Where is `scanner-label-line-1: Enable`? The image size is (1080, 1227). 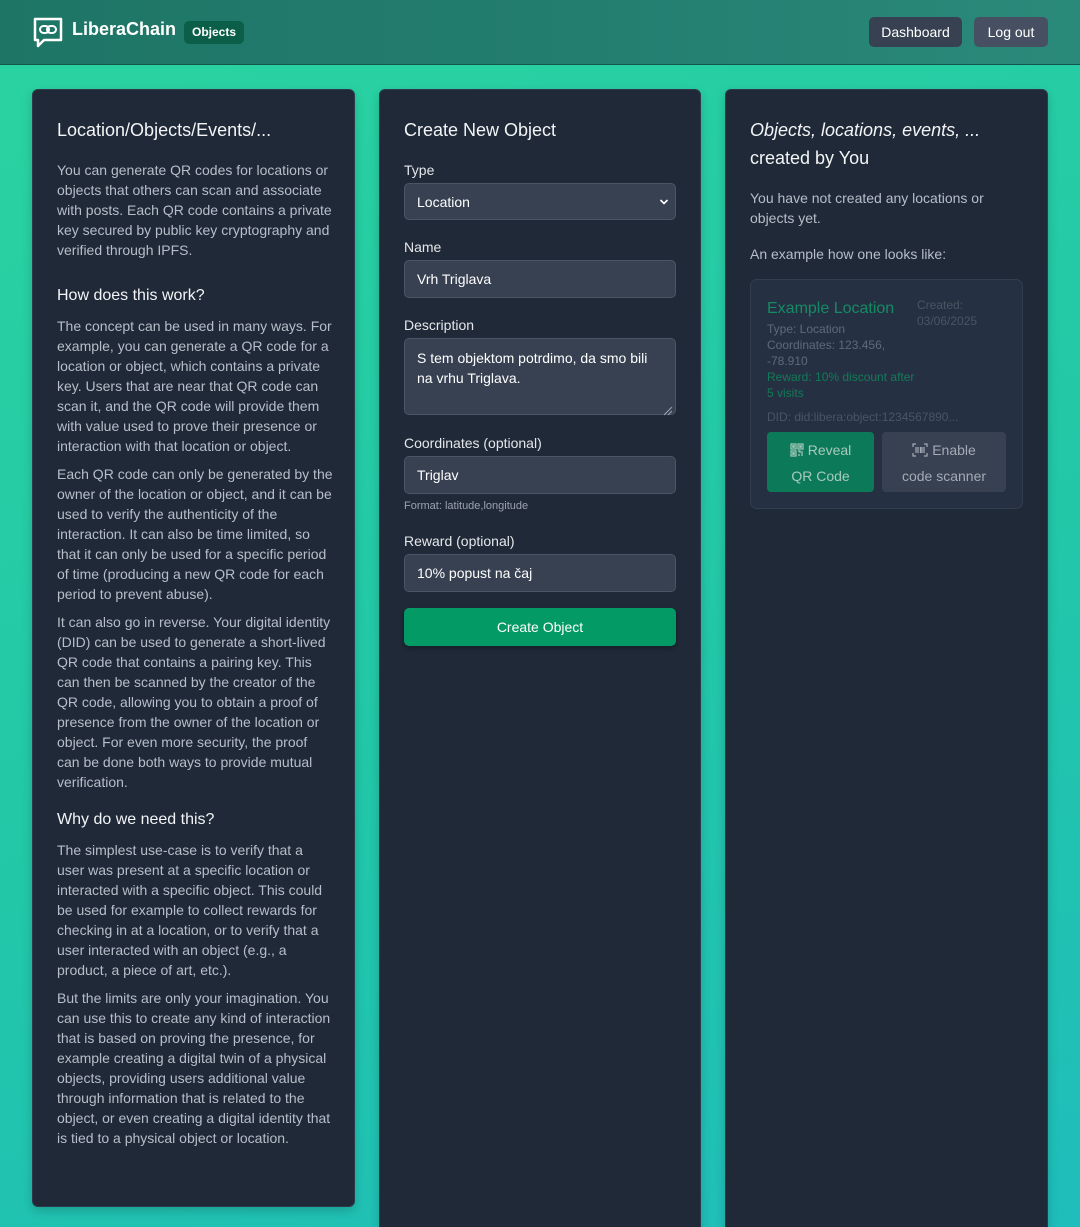
scanner-label-line-1: Enable is located at coordinates (954, 450).